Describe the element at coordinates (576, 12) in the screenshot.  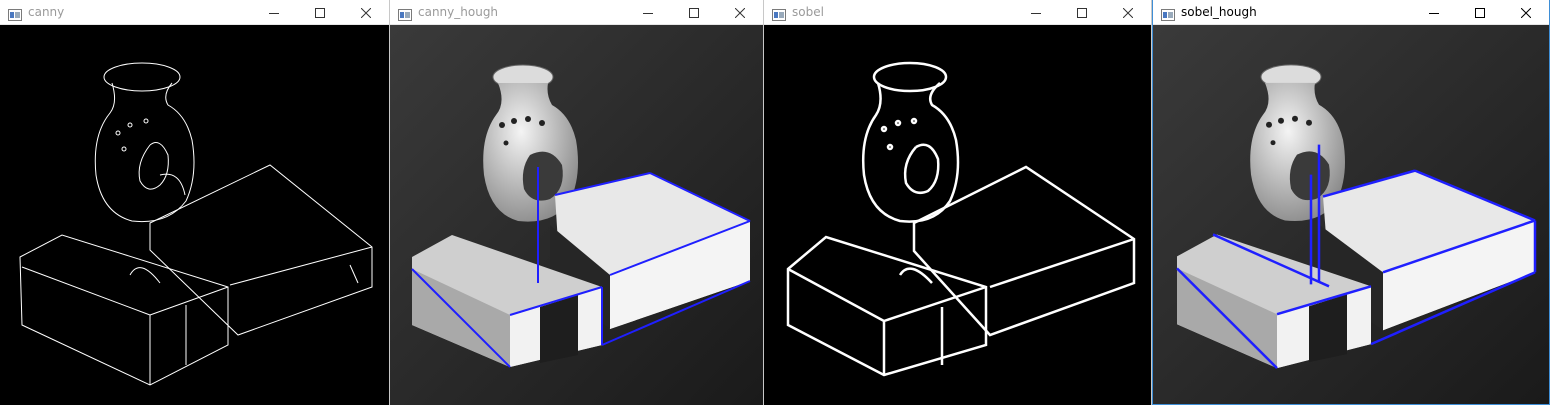
I see `titlebar: canny_hough` at that location.